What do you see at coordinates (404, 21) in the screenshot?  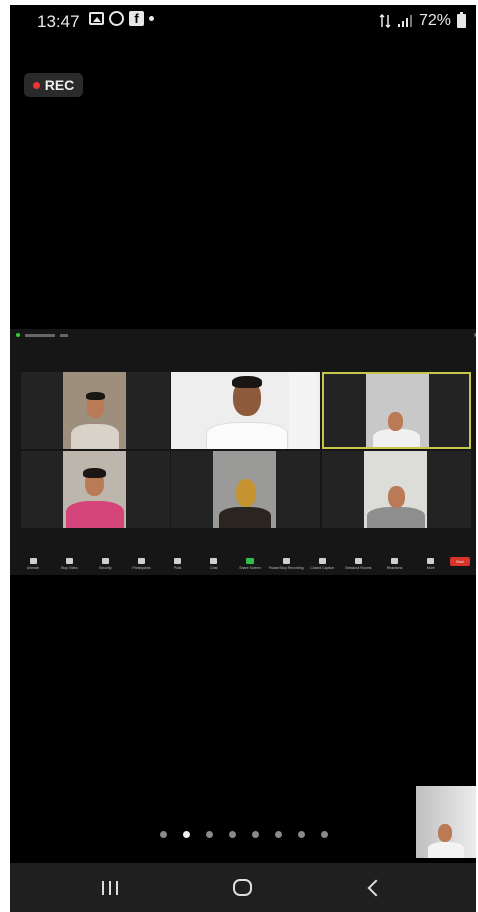 I see `signal-icon` at bounding box center [404, 21].